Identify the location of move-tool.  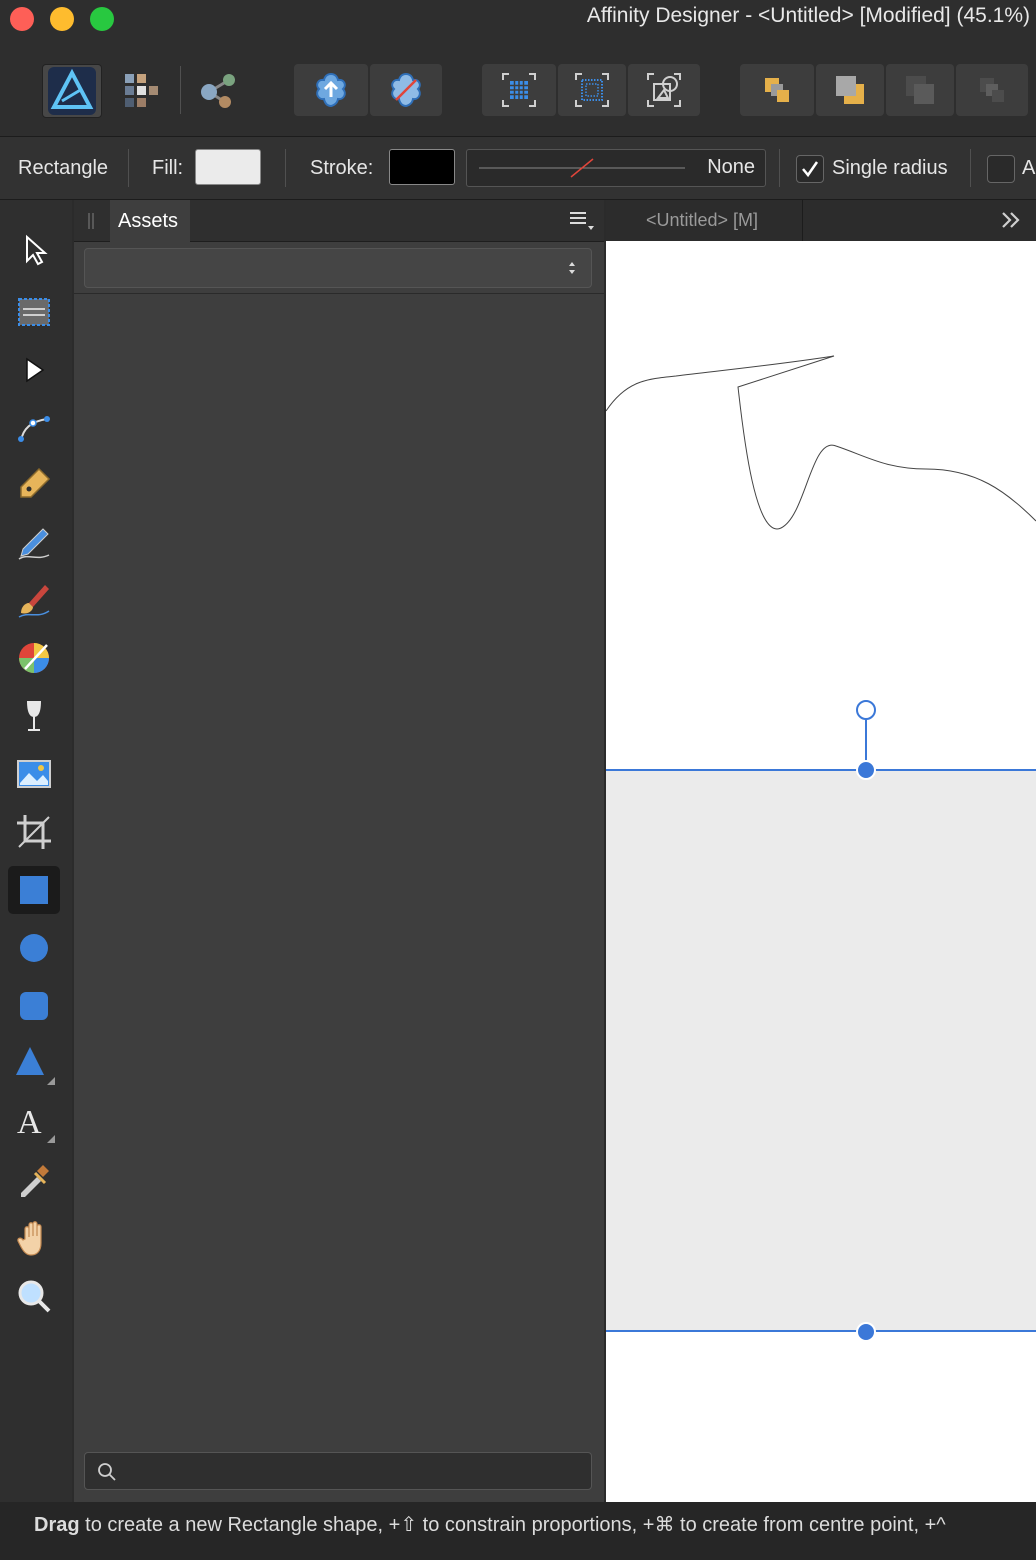
(34, 250).